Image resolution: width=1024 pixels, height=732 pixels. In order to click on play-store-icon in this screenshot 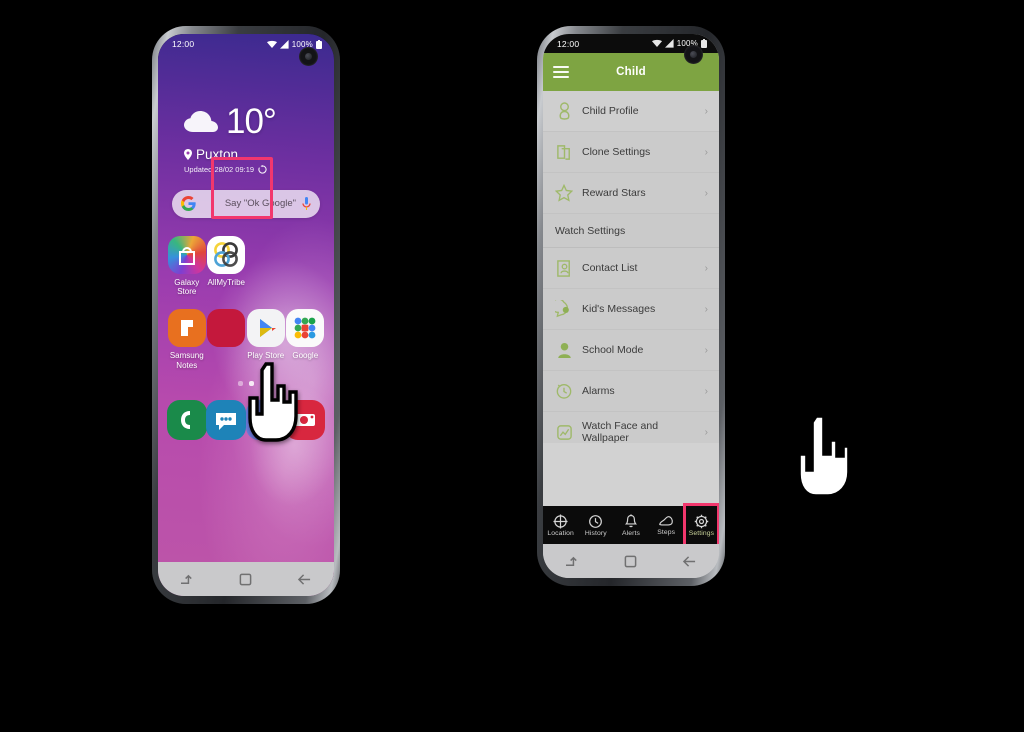, I will do `click(265, 328)`.